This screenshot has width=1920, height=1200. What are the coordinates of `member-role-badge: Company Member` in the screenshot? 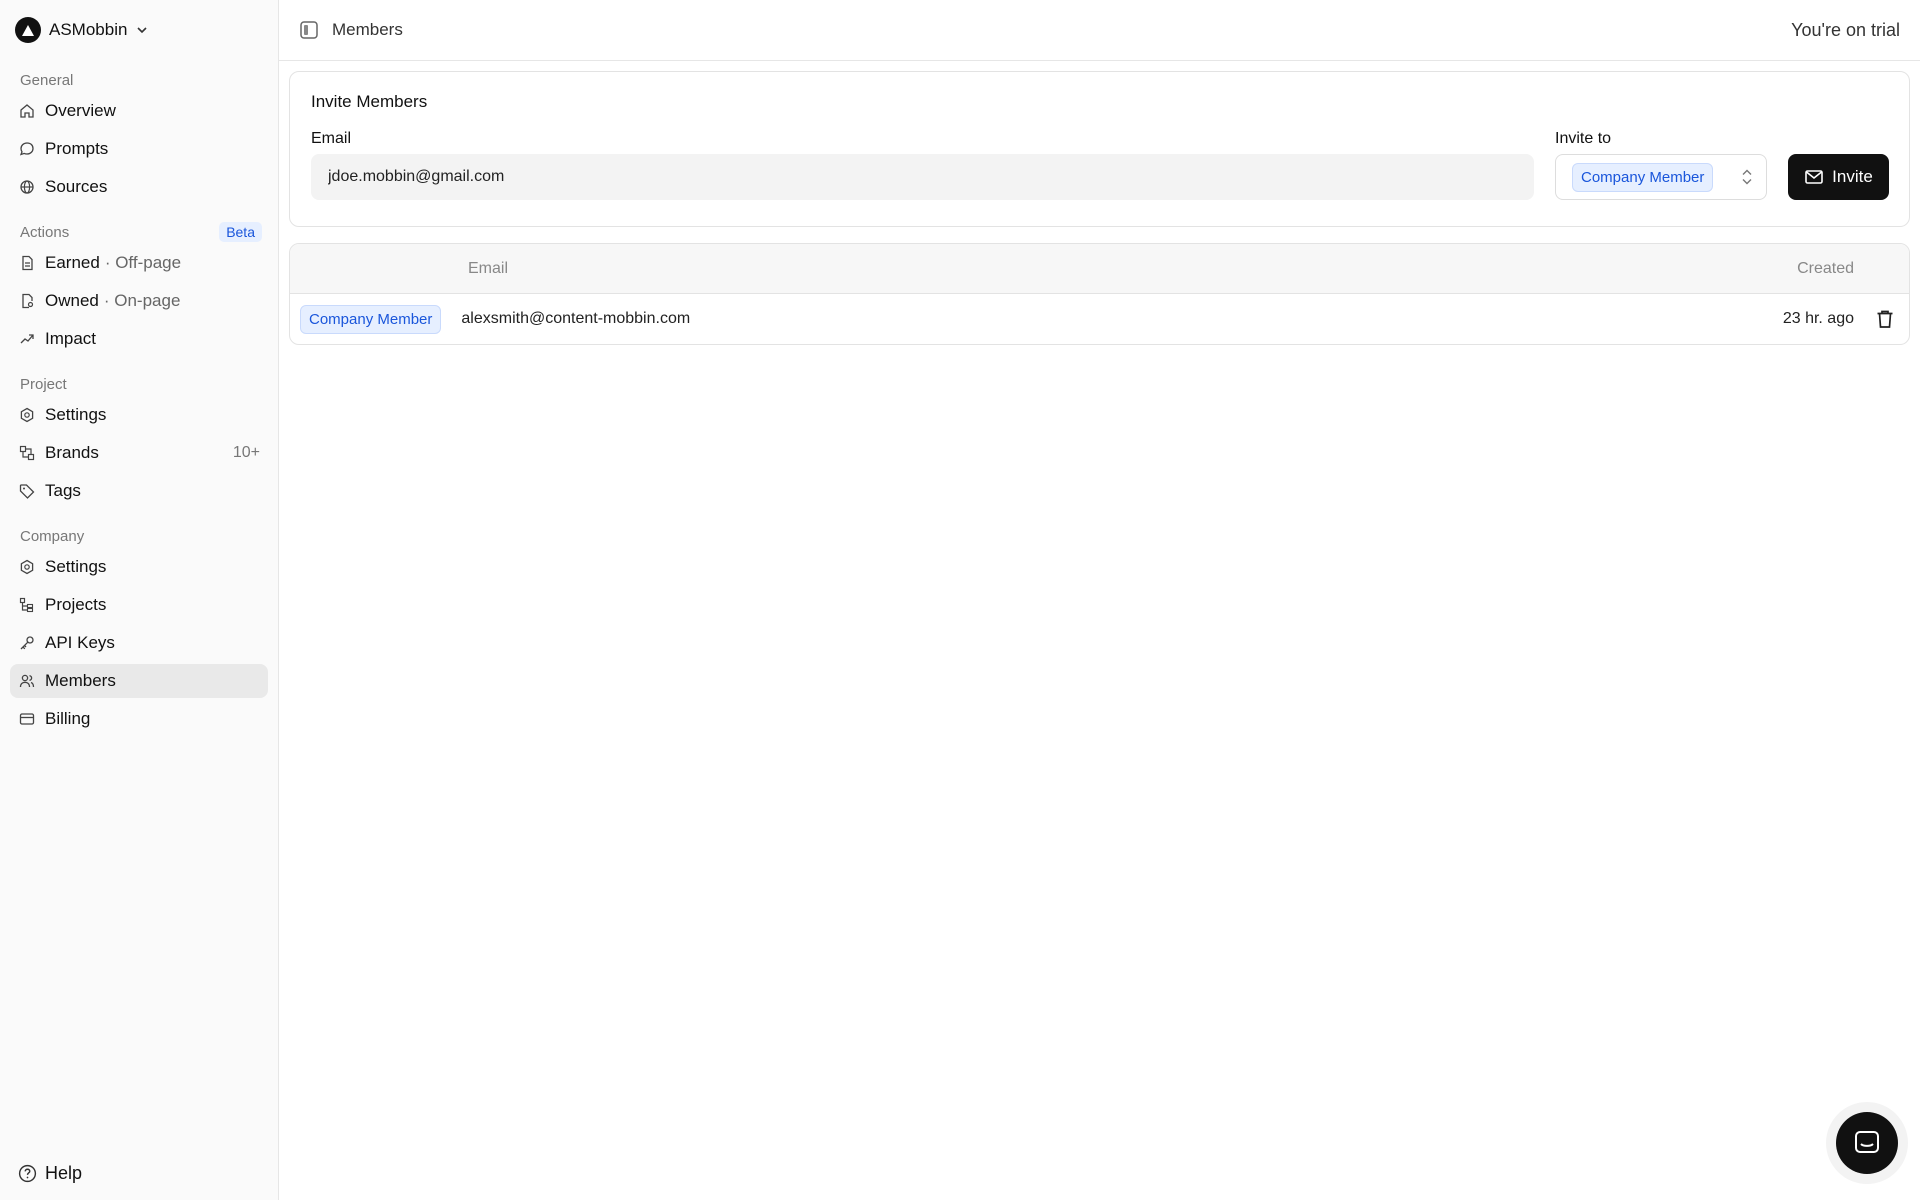 It's located at (371, 319).